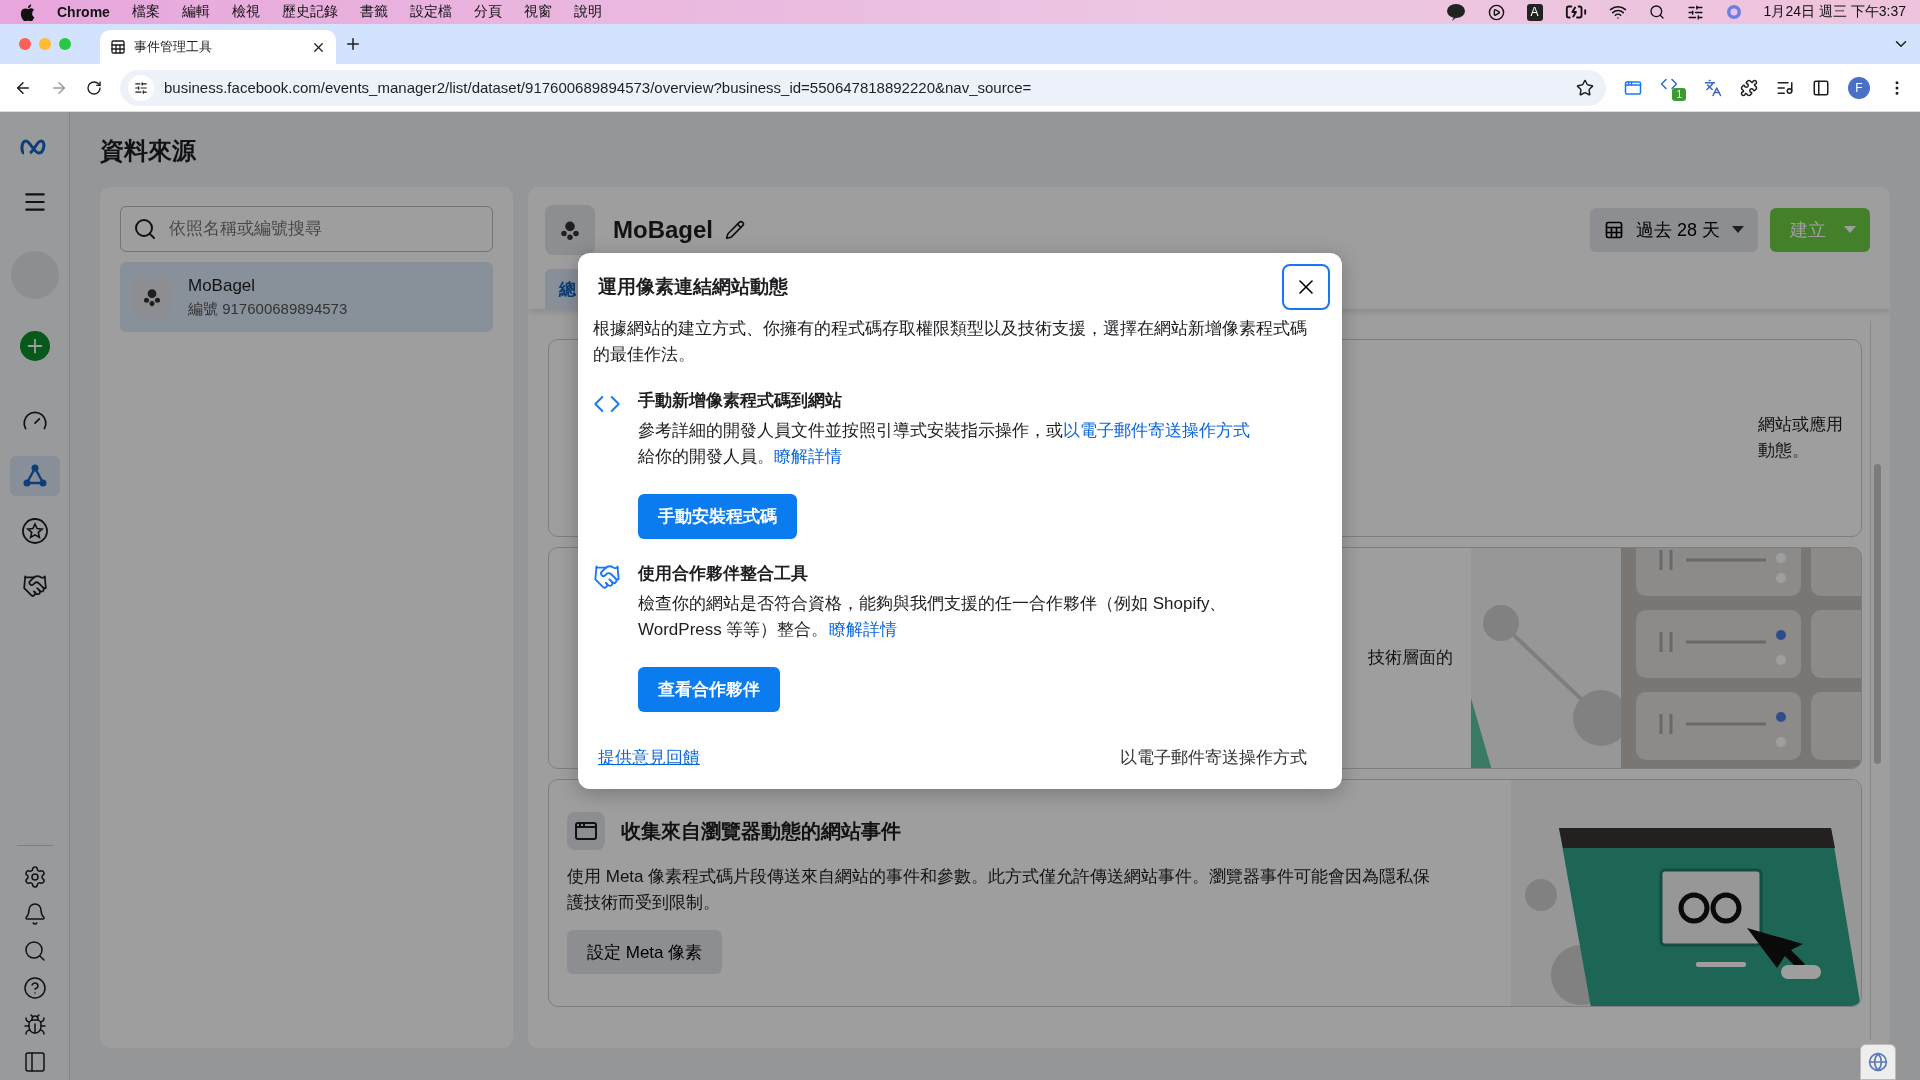 This screenshot has width=1920, height=1080. Describe the element at coordinates (430, 12) in the screenshot. I see `menu-item: 設定檔` at that location.